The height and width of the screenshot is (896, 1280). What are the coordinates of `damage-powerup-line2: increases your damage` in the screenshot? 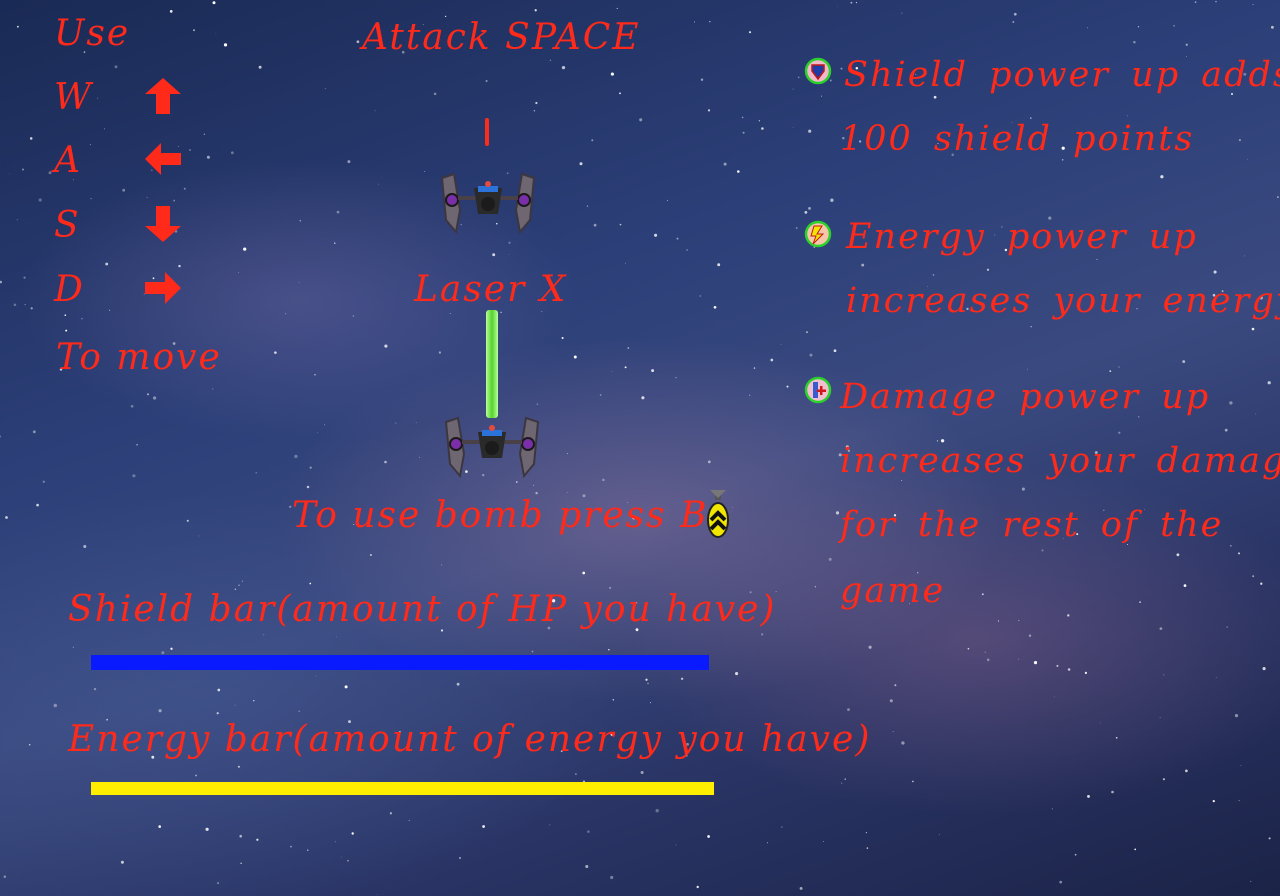 It's located at (1060, 461).